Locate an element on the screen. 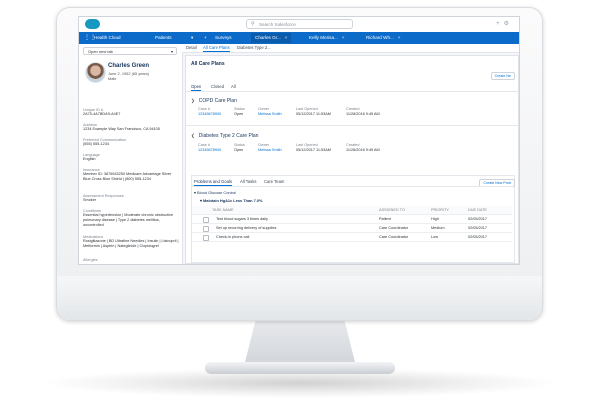  app-name: Health Cloud is located at coordinates (107, 37).